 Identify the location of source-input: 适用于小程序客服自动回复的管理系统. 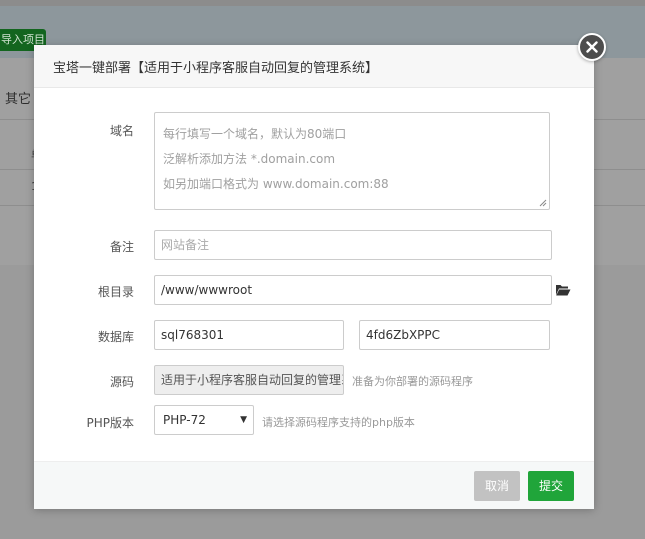
(249, 380).